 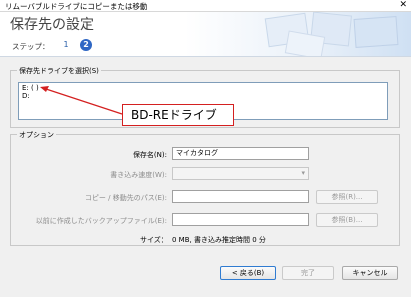 What do you see at coordinates (240, 173) in the screenshot?
I see `write-speed-select: ▾` at bounding box center [240, 173].